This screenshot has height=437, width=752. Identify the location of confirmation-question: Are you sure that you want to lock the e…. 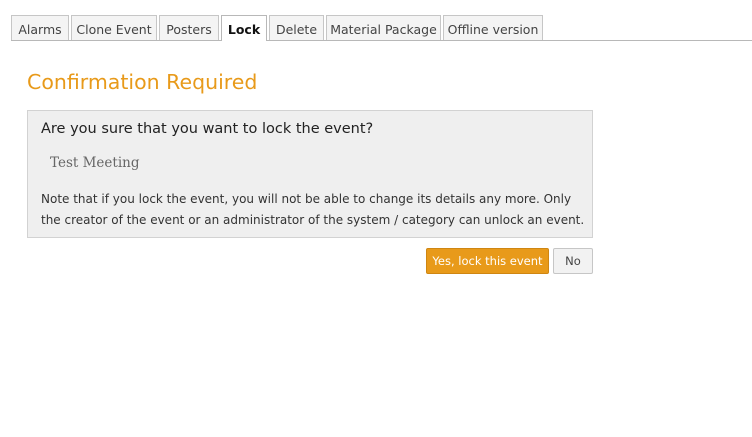
(207, 129).